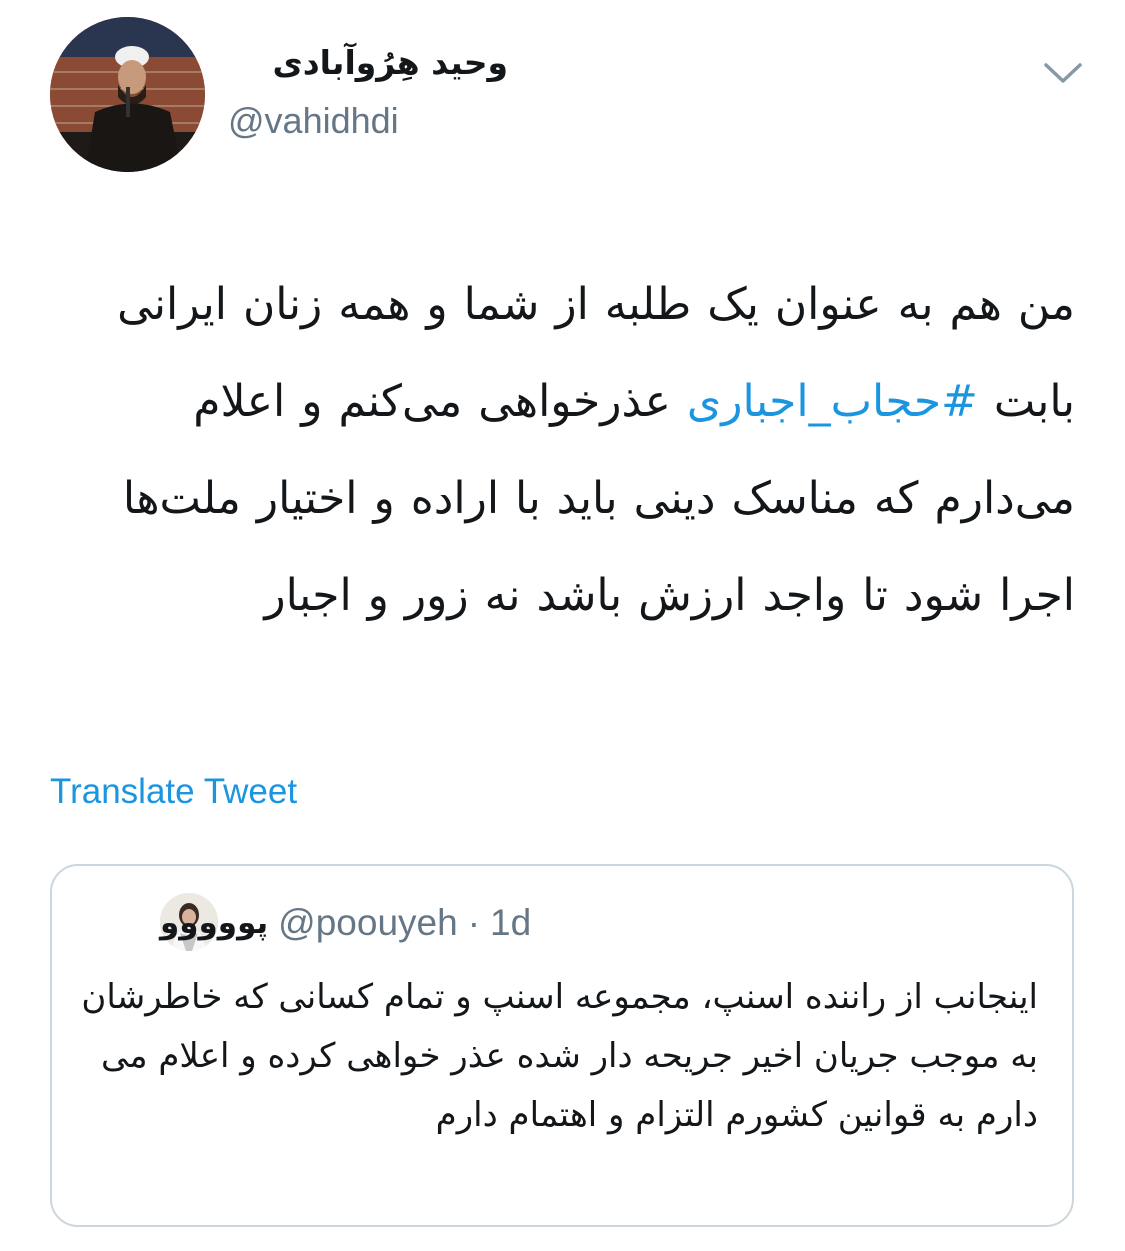 Image resolution: width=1125 pixels, height=1251 pixels. I want to click on author-avatar-image, so click(127, 94).